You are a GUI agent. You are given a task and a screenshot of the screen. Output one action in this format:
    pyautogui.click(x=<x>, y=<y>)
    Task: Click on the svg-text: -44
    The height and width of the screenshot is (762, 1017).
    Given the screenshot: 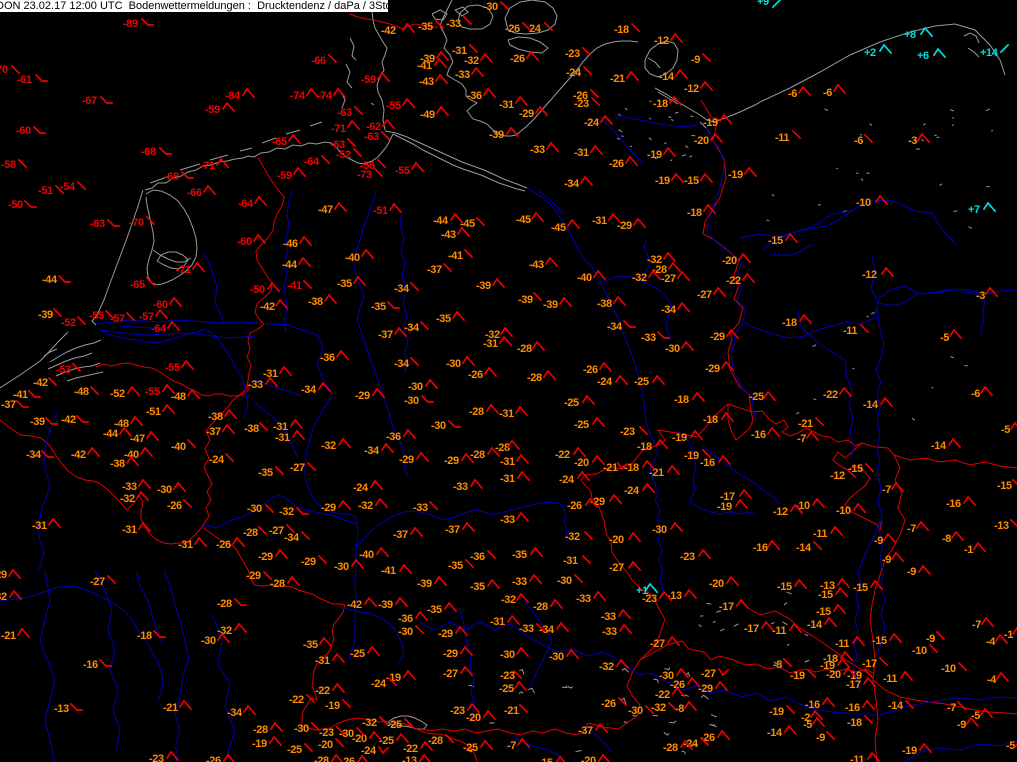 What is the action you would take?
    pyautogui.click(x=290, y=265)
    